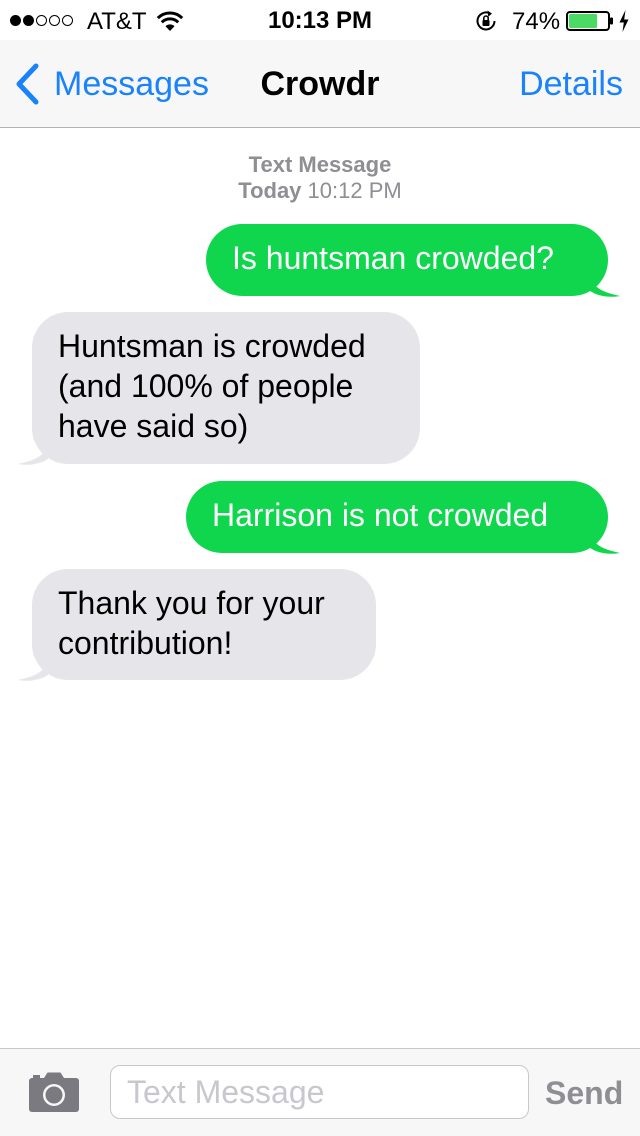 Image resolution: width=640 pixels, height=1136 pixels. I want to click on sent-message-bubble: Harrison is not crowded, so click(397, 517).